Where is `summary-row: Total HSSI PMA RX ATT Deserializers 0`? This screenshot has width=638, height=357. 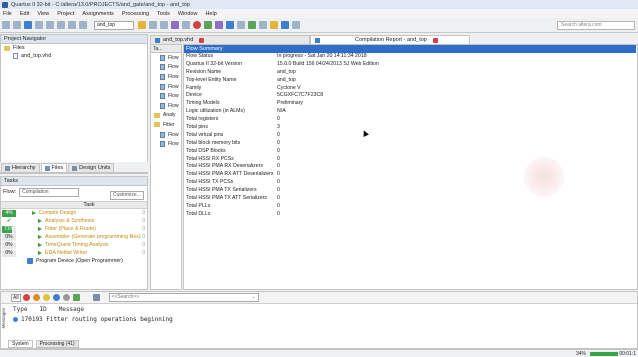
summary-row: Total HSSI PMA RX ATT Deserializers 0 is located at coordinates (410, 175).